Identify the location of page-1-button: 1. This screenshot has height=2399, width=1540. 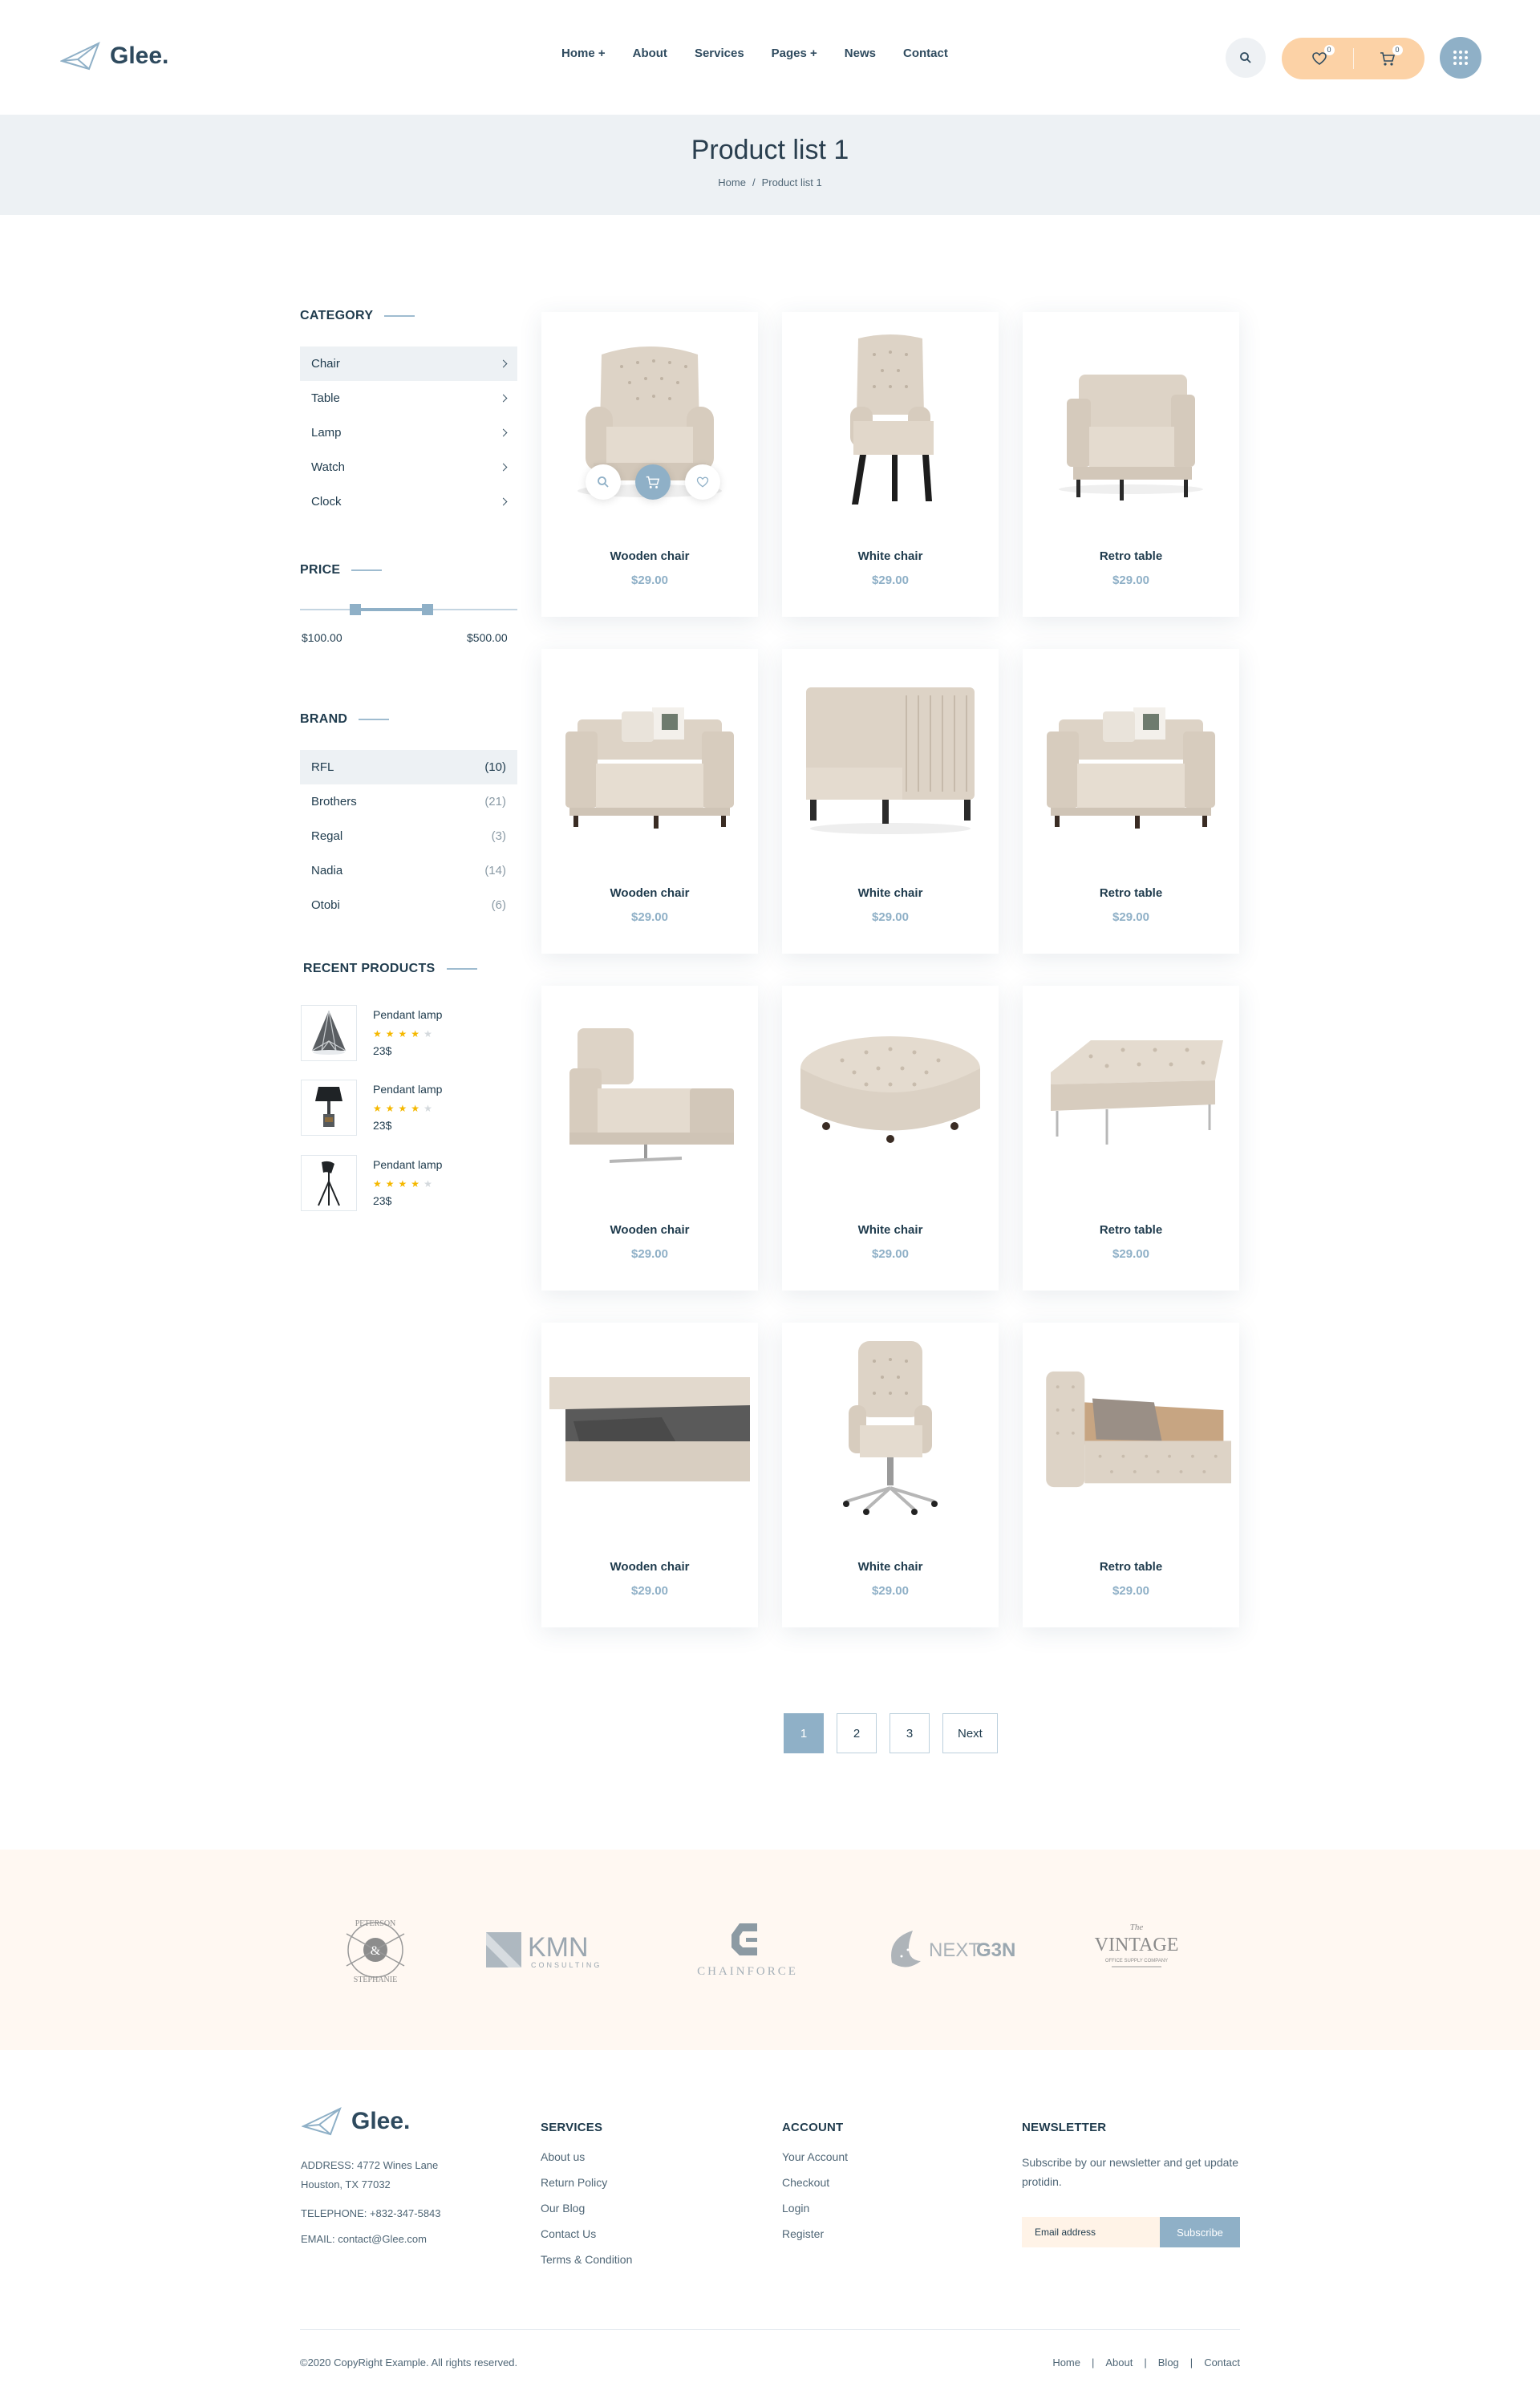
(804, 1733).